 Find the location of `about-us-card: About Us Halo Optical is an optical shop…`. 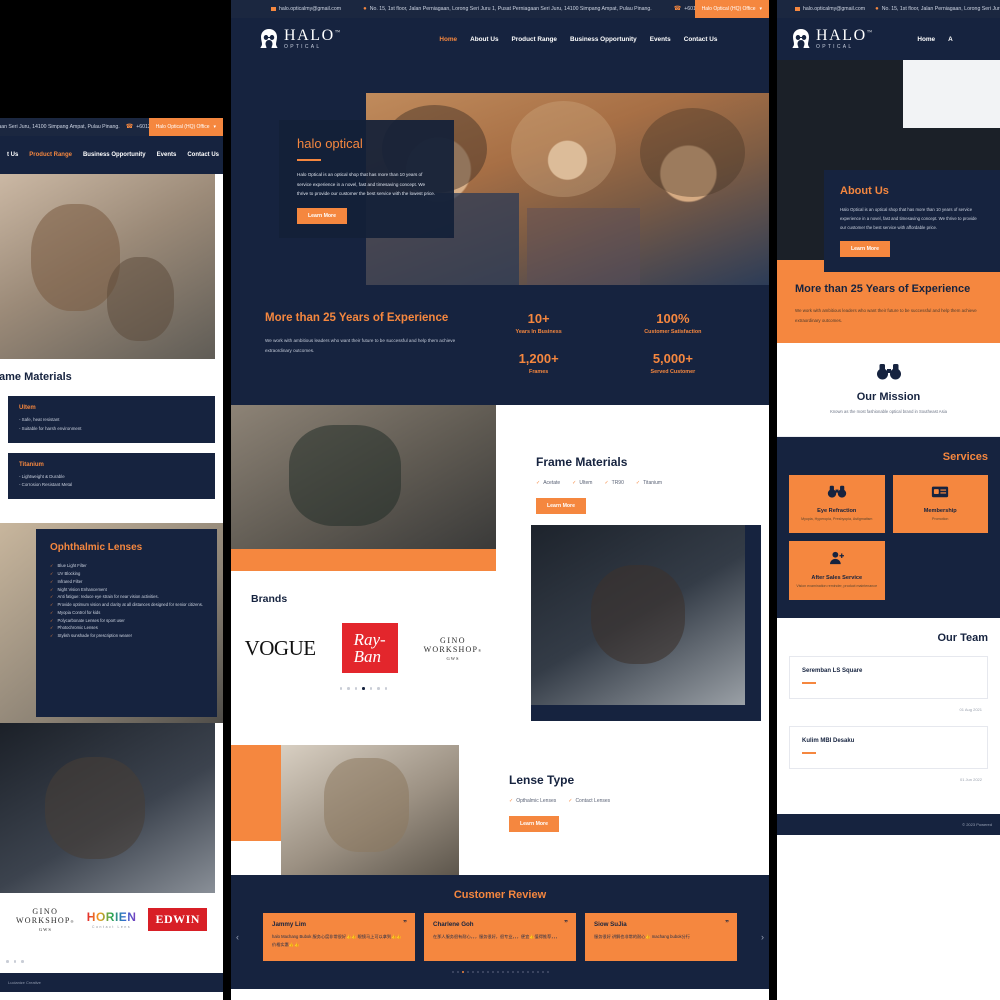

about-us-card: About Us Halo Optical is an optical shop… is located at coordinates (912, 221).